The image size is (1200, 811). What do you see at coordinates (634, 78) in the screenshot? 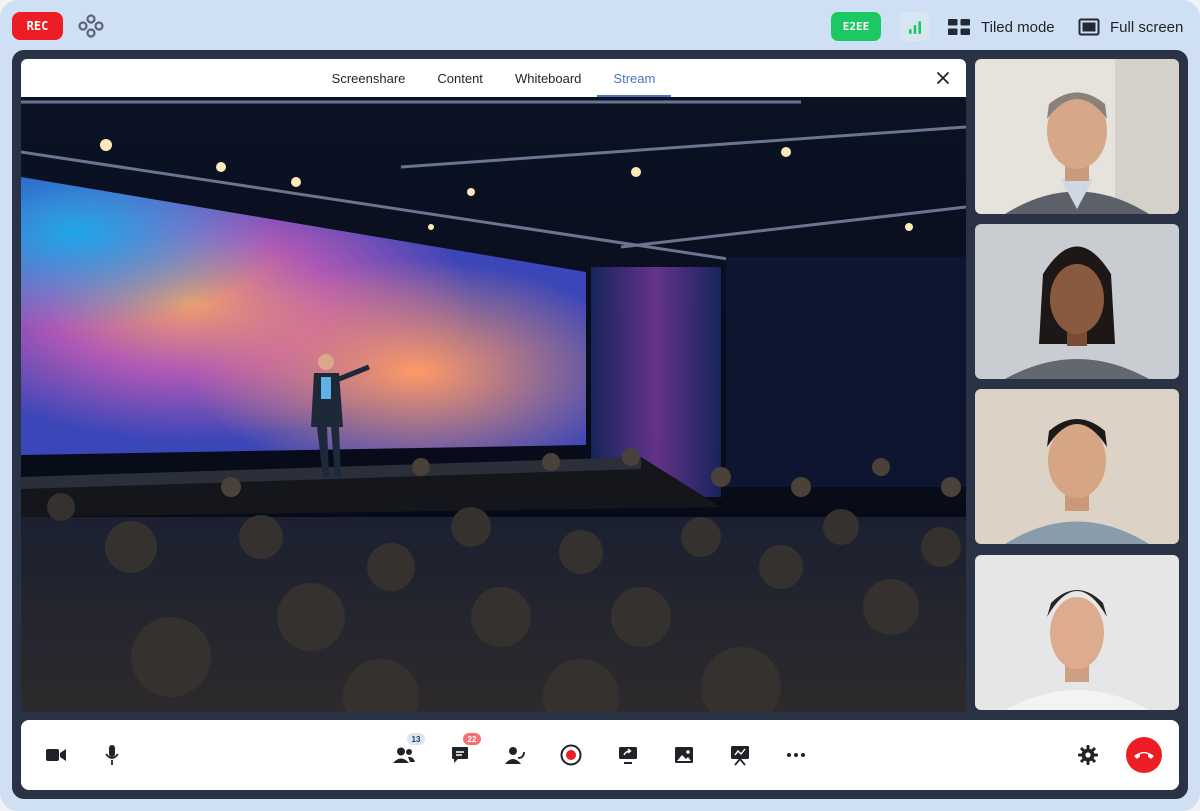
I see `tab-stream: Stream` at bounding box center [634, 78].